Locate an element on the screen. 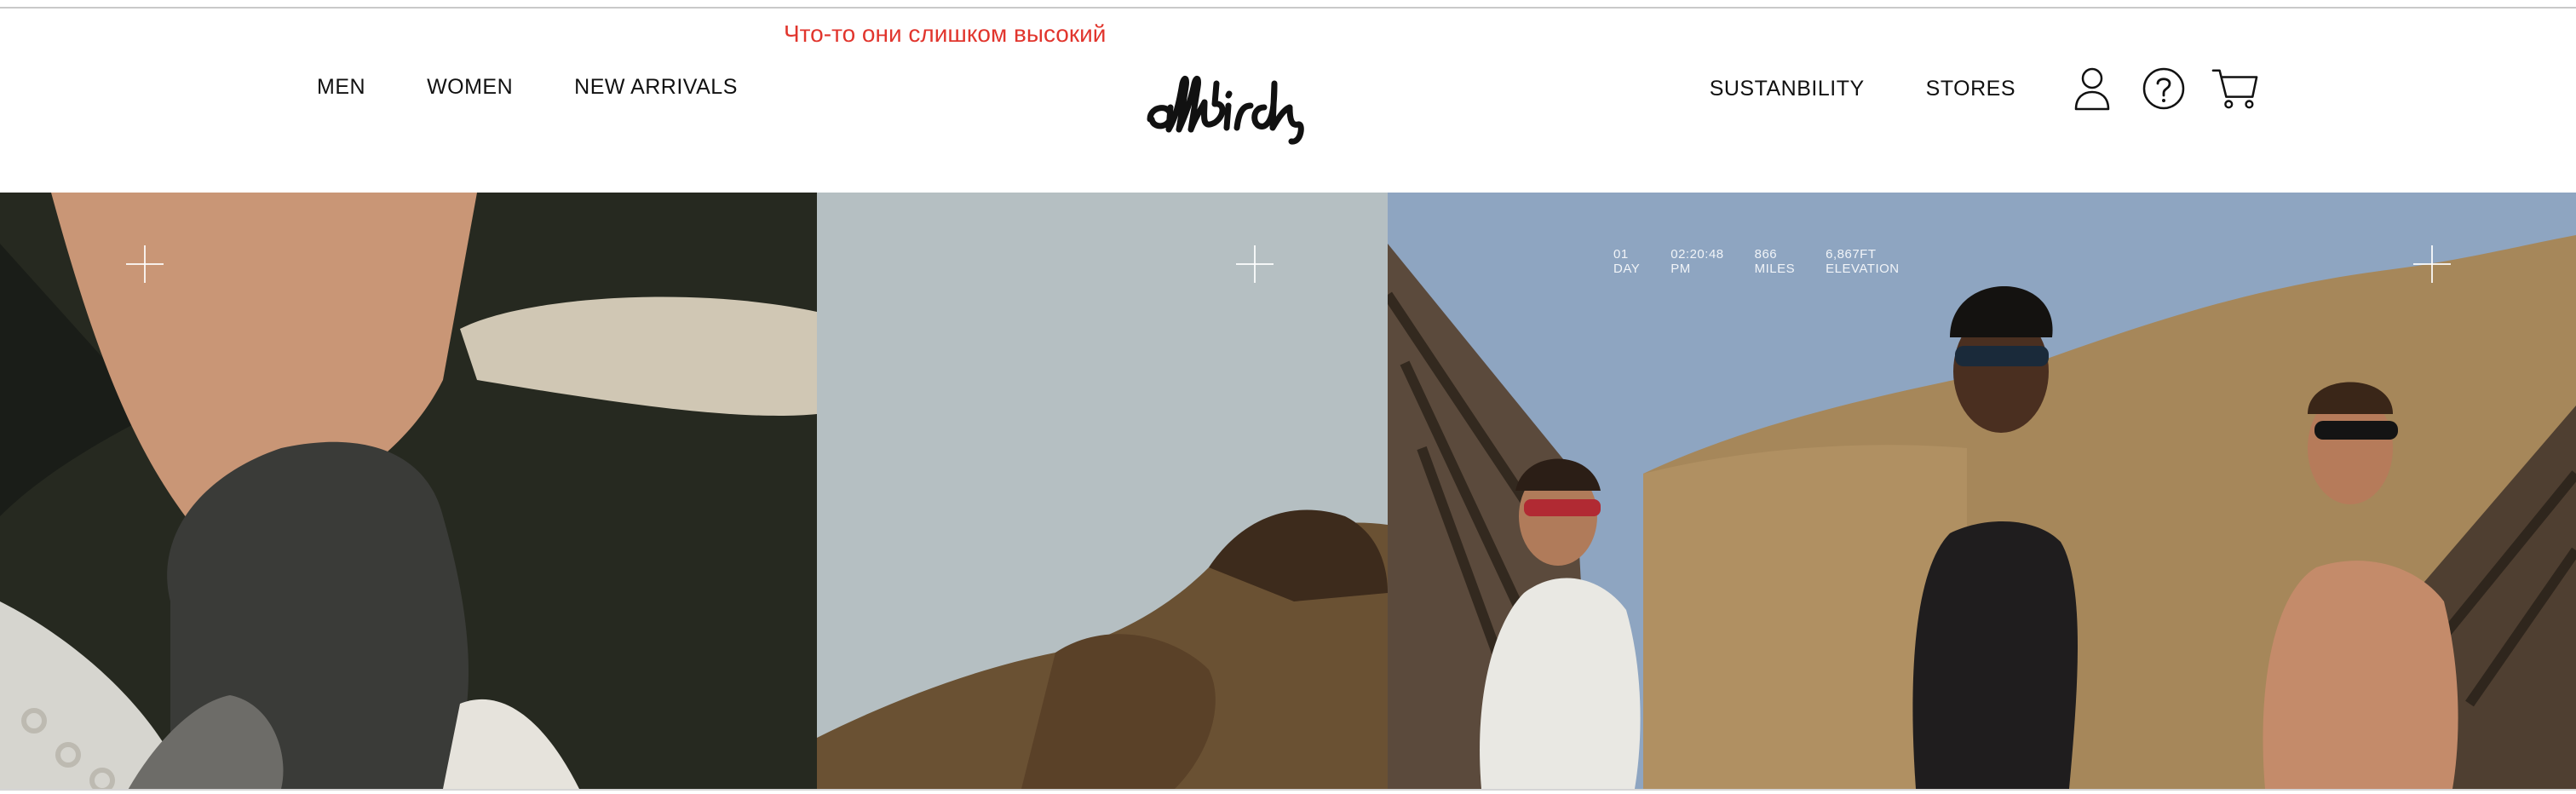  nav-women-link: WOMEN is located at coordinates (470, 87).